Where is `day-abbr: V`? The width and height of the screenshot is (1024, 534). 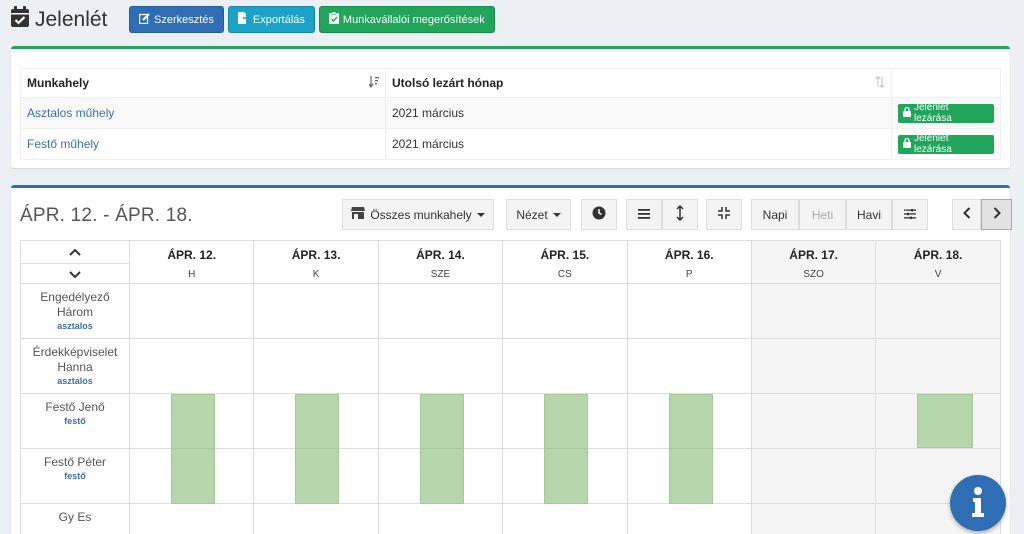
day-abbr: V is located at coordinates (938, 274).